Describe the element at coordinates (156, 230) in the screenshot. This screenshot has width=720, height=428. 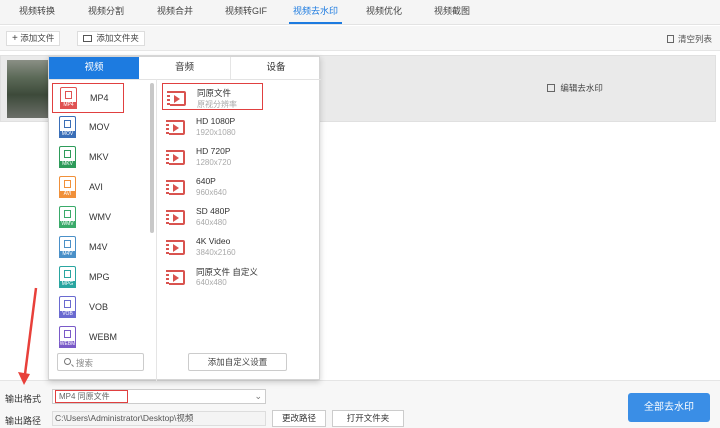
I see `popup-divider` at that location.